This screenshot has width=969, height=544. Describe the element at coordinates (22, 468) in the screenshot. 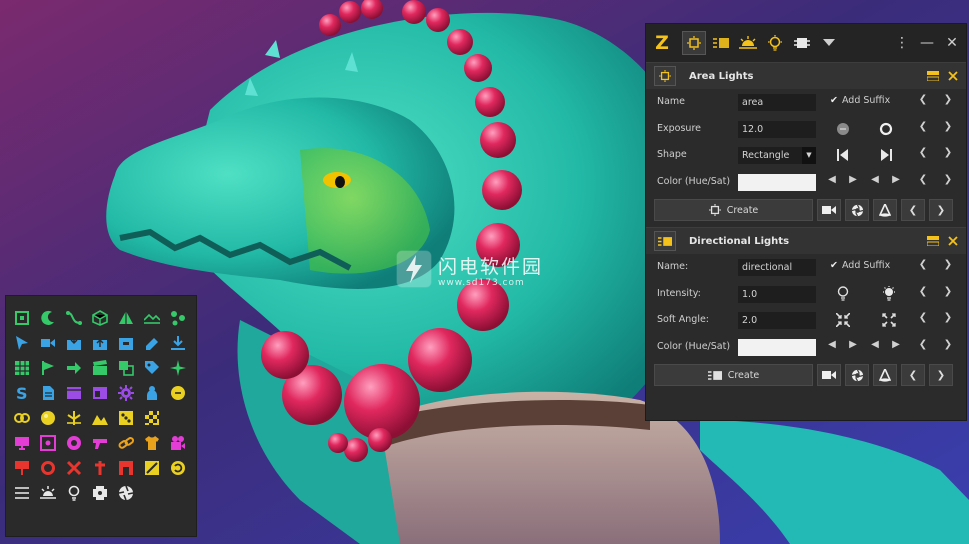

I see `pin-icon` at that location.